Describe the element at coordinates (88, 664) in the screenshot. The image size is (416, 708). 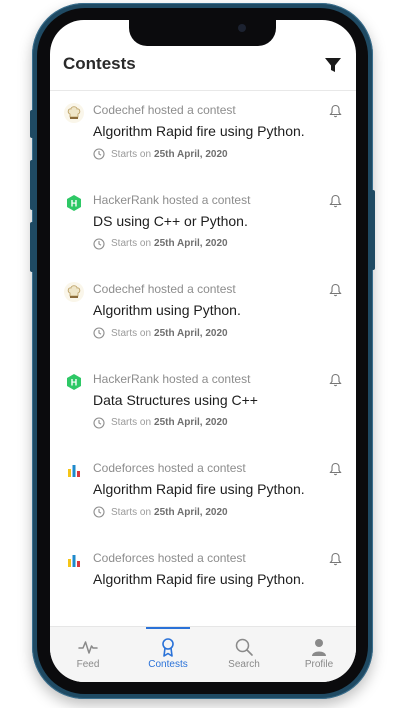
I see `nav-feed-label: Feed` at that location.